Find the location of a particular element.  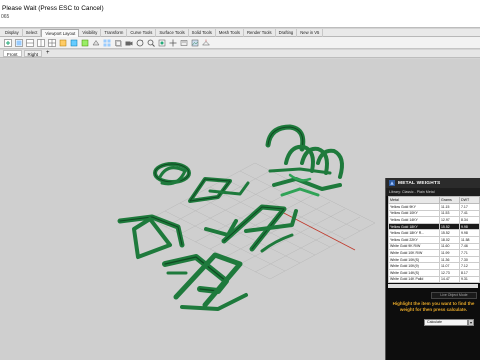

metal-row: Yellow Gold 18KY R... 15.52 9.98 is located at coordinates (434, 233).